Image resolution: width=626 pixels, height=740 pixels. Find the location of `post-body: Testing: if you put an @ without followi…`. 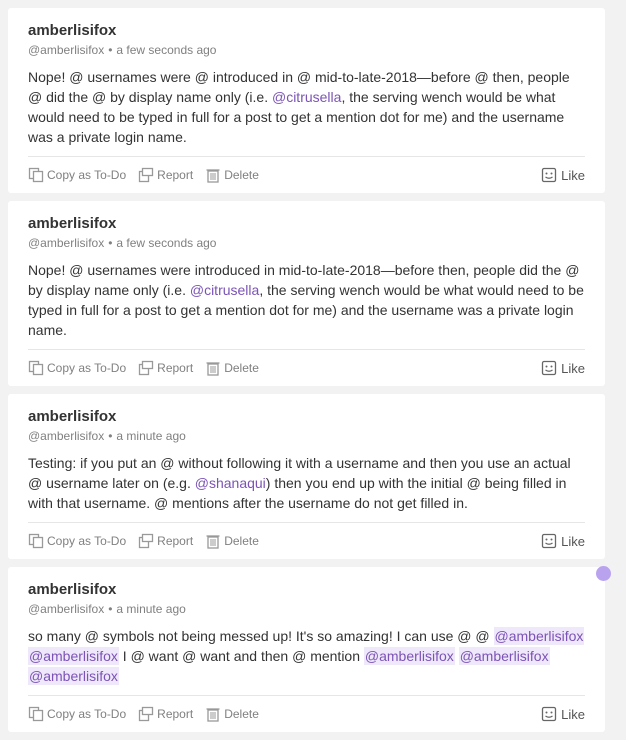

post-body: Testing: if you put an @ without followi… is located at coordinates (306, 483).